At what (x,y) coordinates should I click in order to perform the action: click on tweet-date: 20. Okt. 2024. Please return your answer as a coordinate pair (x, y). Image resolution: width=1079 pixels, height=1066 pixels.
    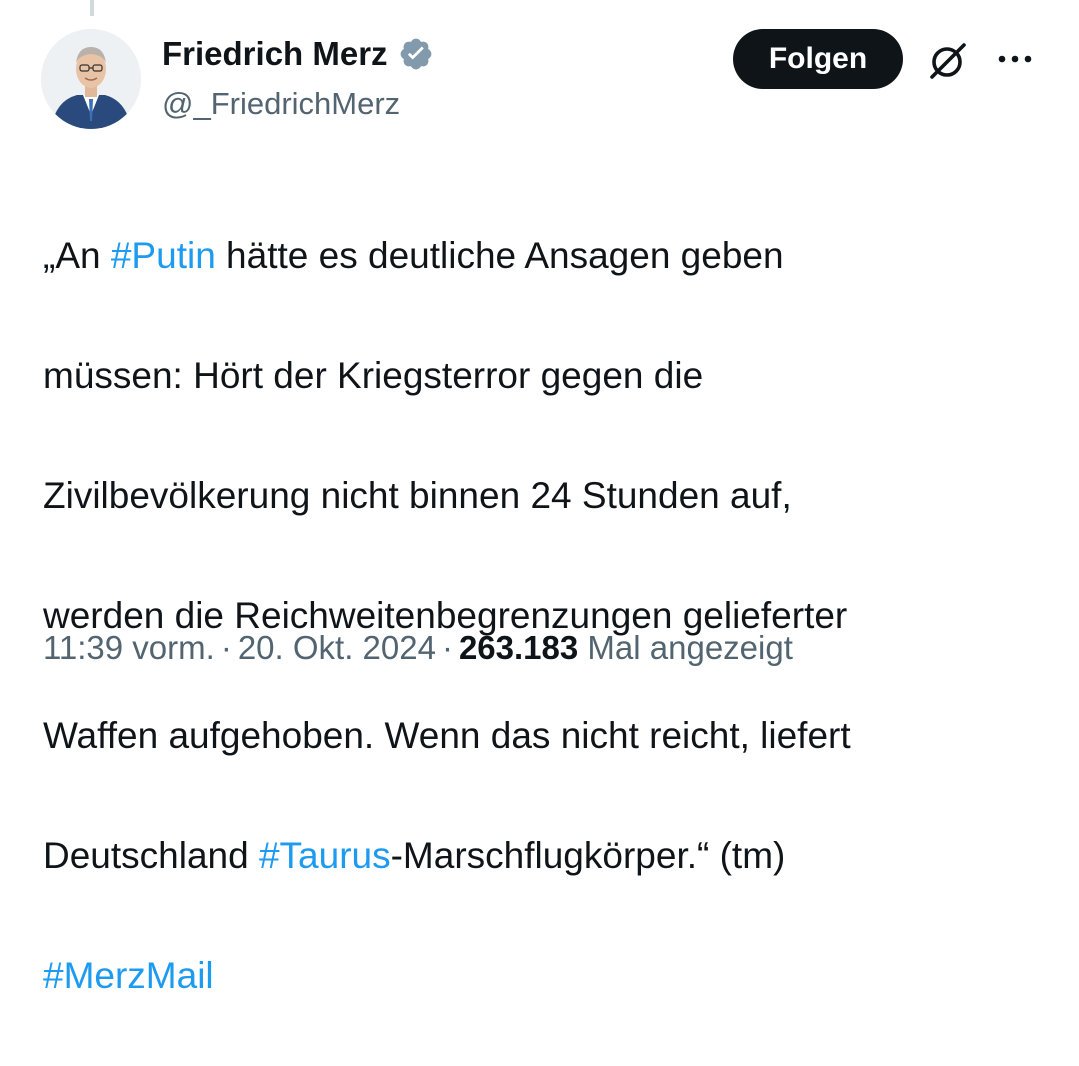
    Looking at the image, I should click on (337, 647).